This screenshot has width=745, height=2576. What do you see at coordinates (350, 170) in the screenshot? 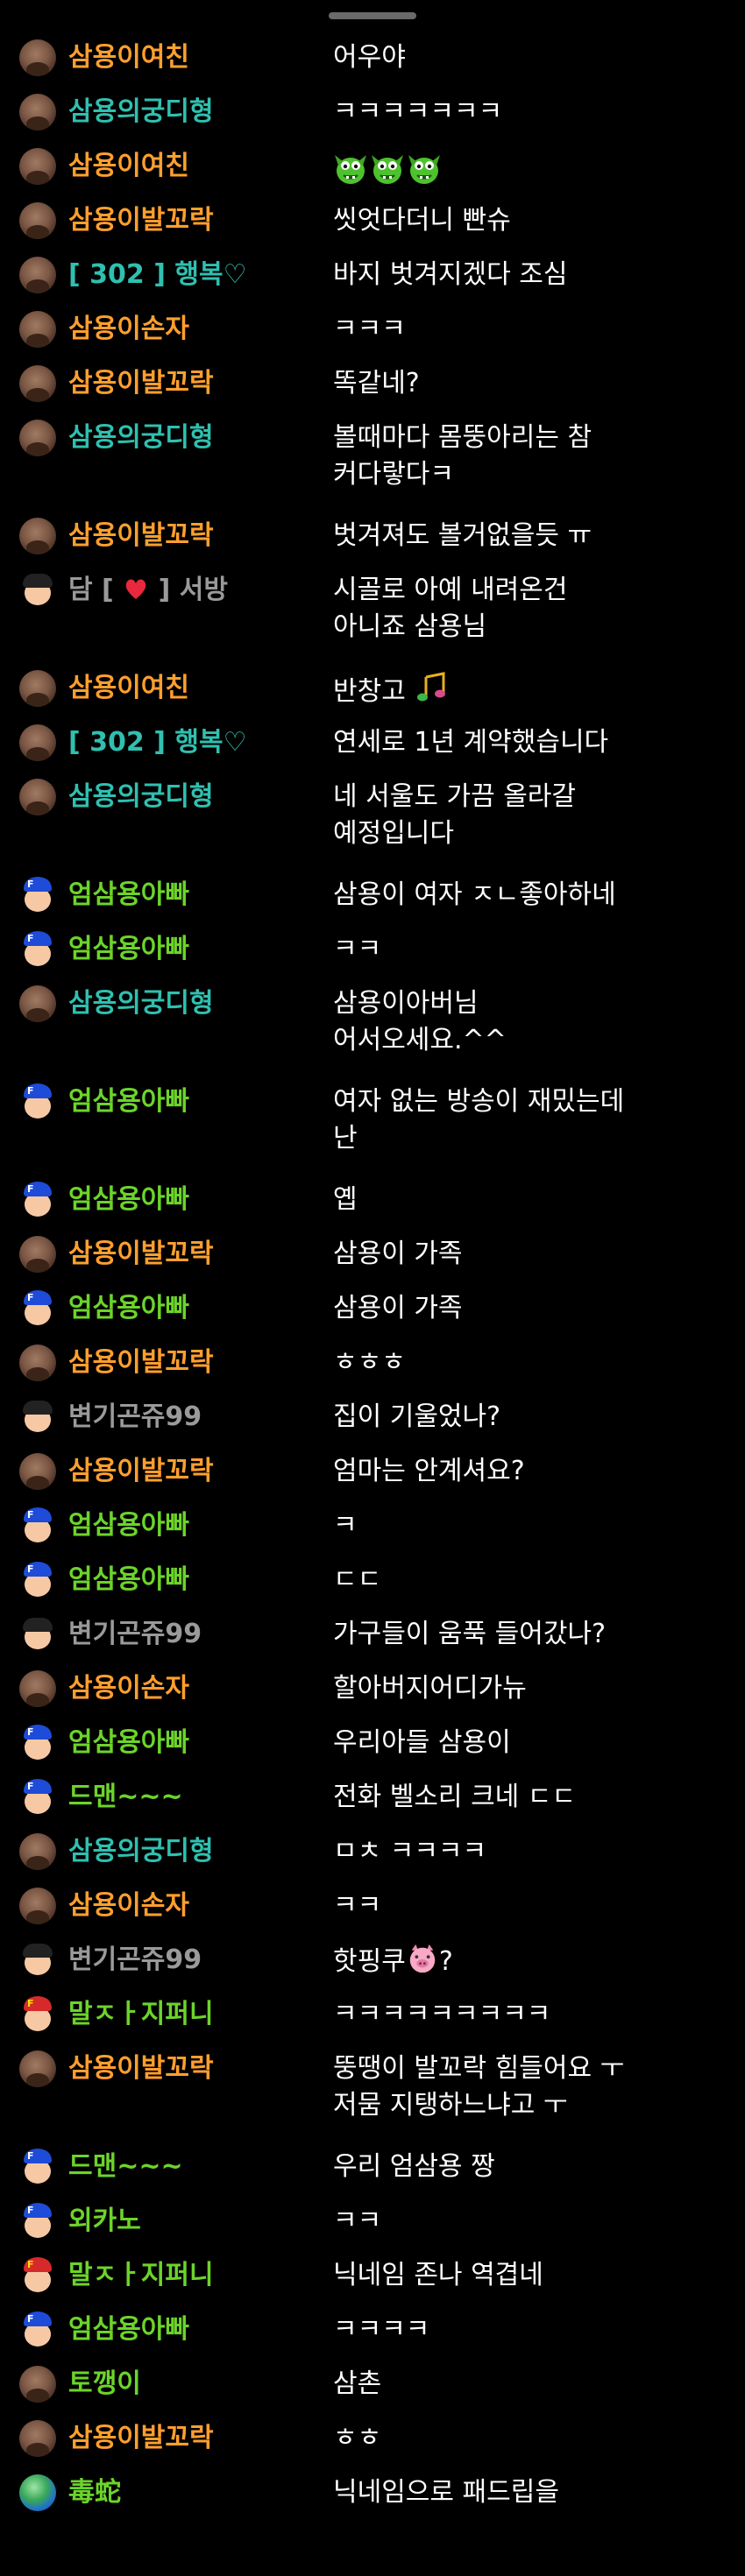
I see `green-monster-emote` at bounding box center [350, 170].